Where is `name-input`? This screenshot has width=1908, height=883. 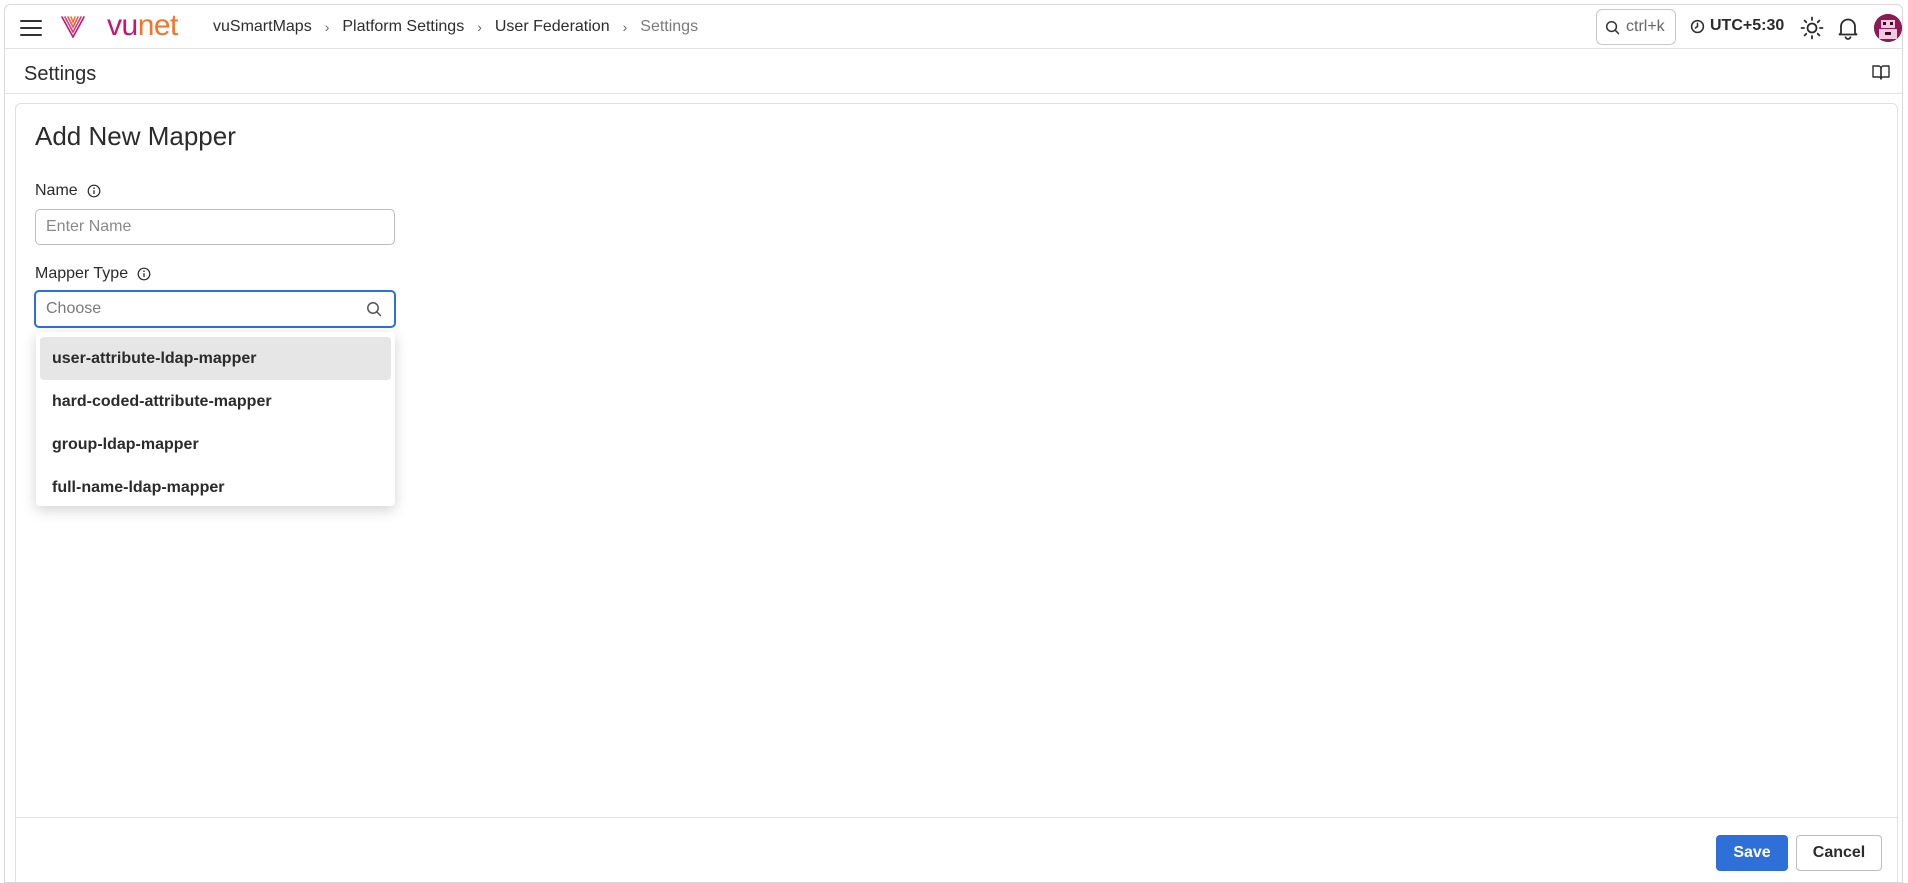 name-input is located at coordinates (215, 227).